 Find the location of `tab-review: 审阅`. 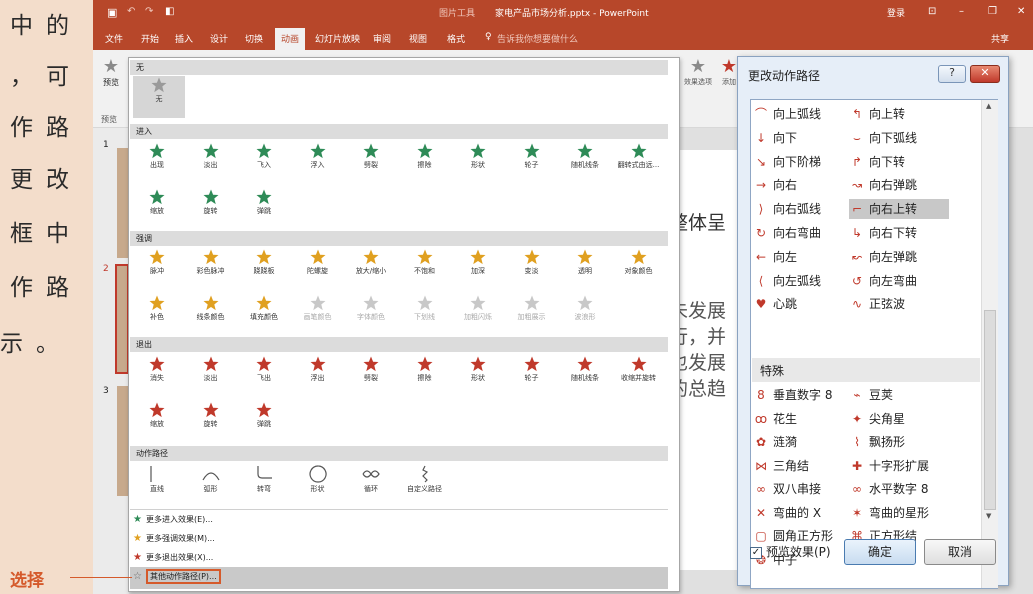

tab-review: 审阅 is located at coordinates (382, 38).